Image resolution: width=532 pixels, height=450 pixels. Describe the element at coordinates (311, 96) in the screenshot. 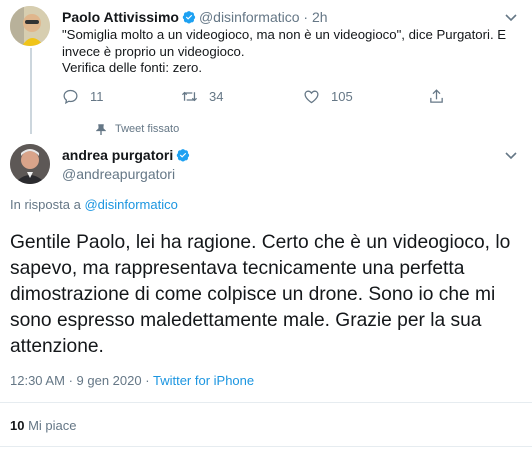

I see `heart-icon` at that location.